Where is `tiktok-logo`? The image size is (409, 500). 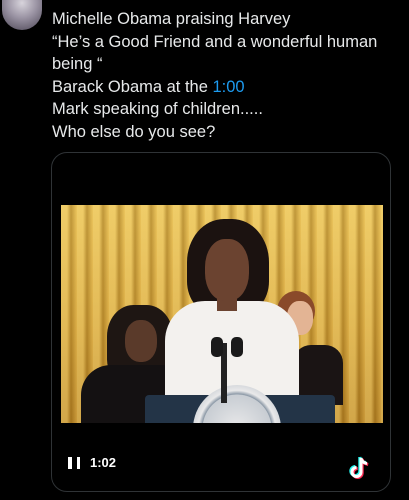 tiktok-logo is located at coordinates (359, 467).